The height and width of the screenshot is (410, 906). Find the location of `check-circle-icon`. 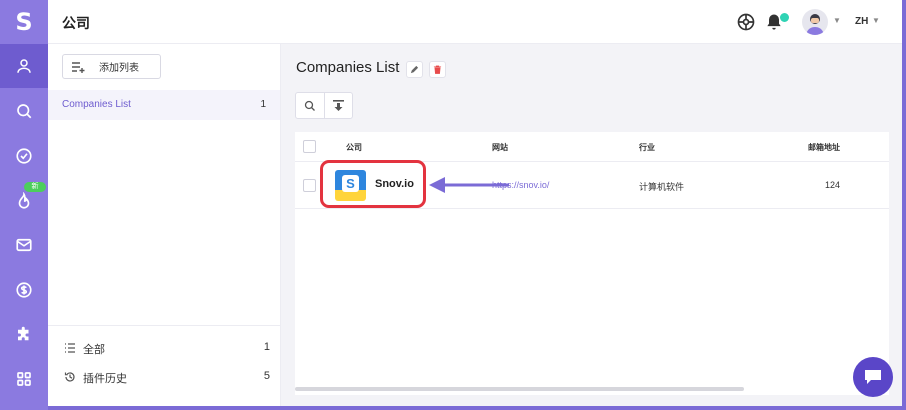

check-circle-icon is located at coordinates (24, 156).